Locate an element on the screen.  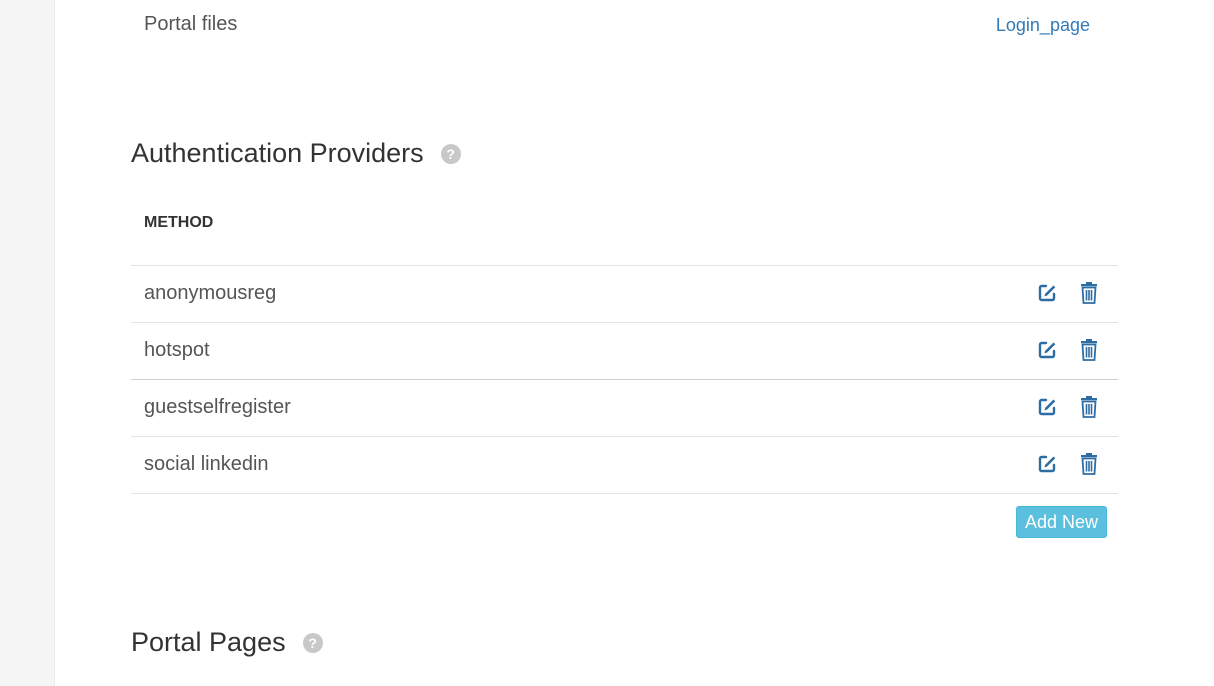
method-name: hotspot is located at coordinates (177, 350).